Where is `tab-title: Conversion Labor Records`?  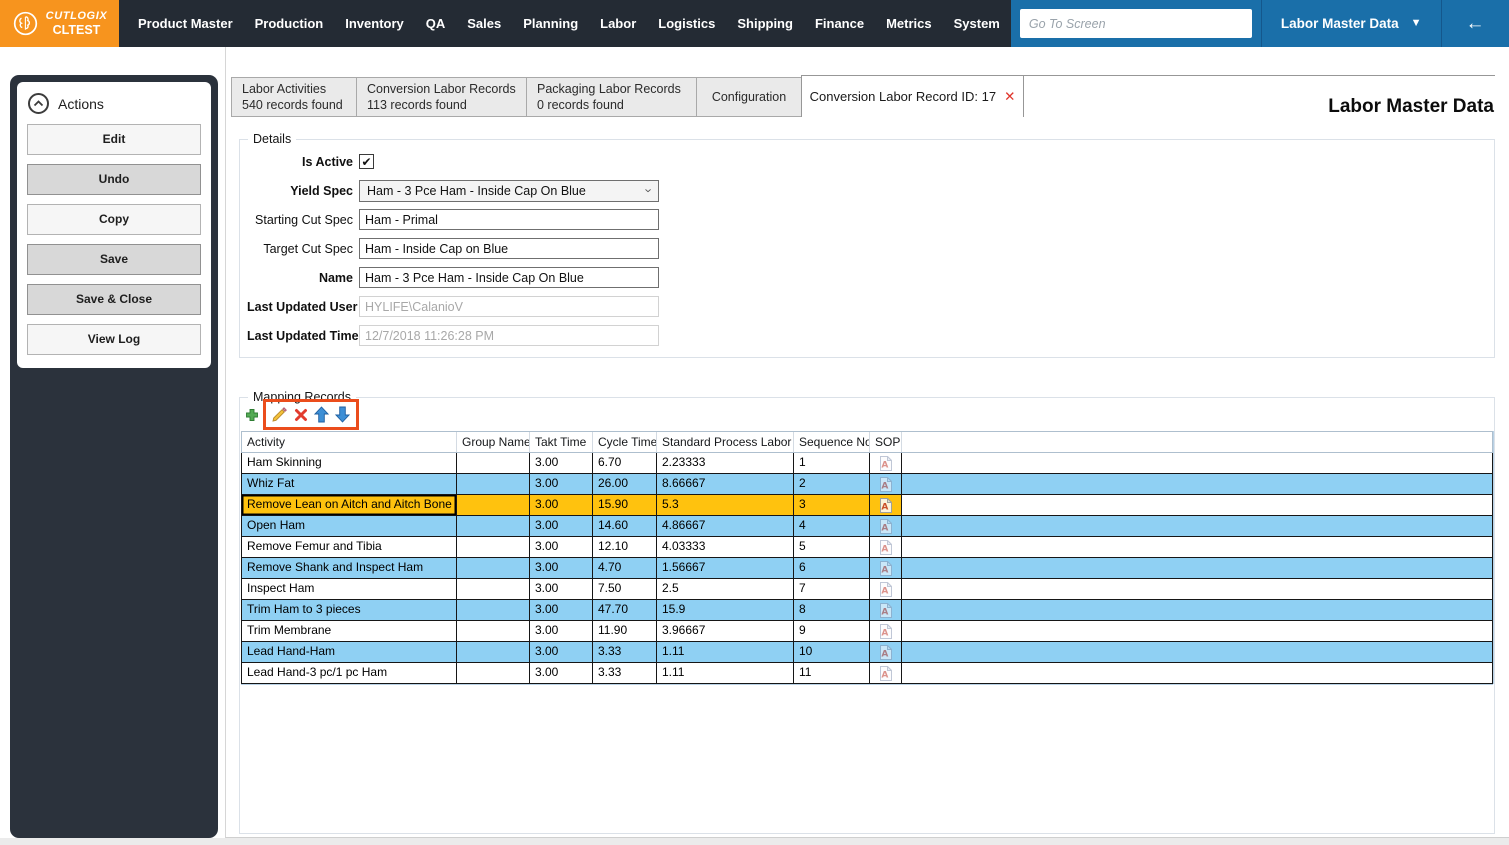 tab-title: Conversion Labor Records is located at coordinates (441, 89).